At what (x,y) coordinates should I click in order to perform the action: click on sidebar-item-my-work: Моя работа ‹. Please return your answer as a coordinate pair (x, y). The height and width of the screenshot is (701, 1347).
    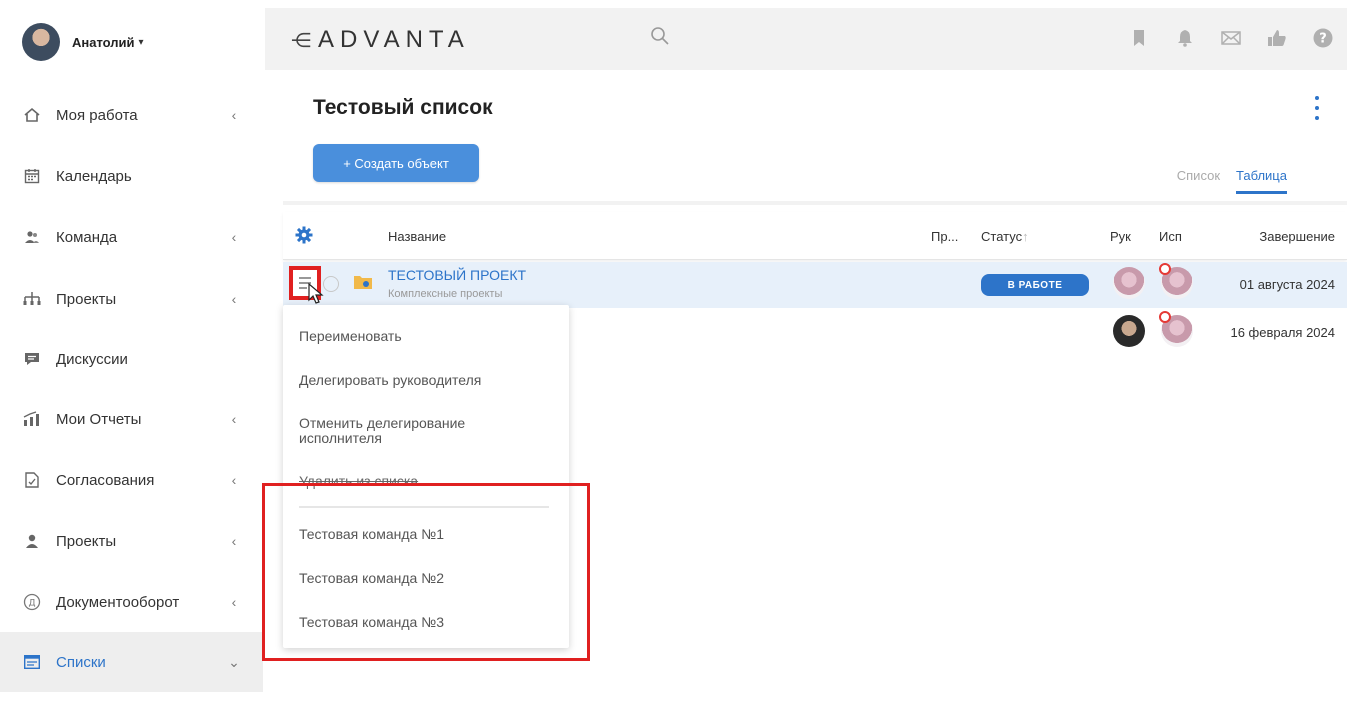
    Looking at the image, I should click on (131, 115).